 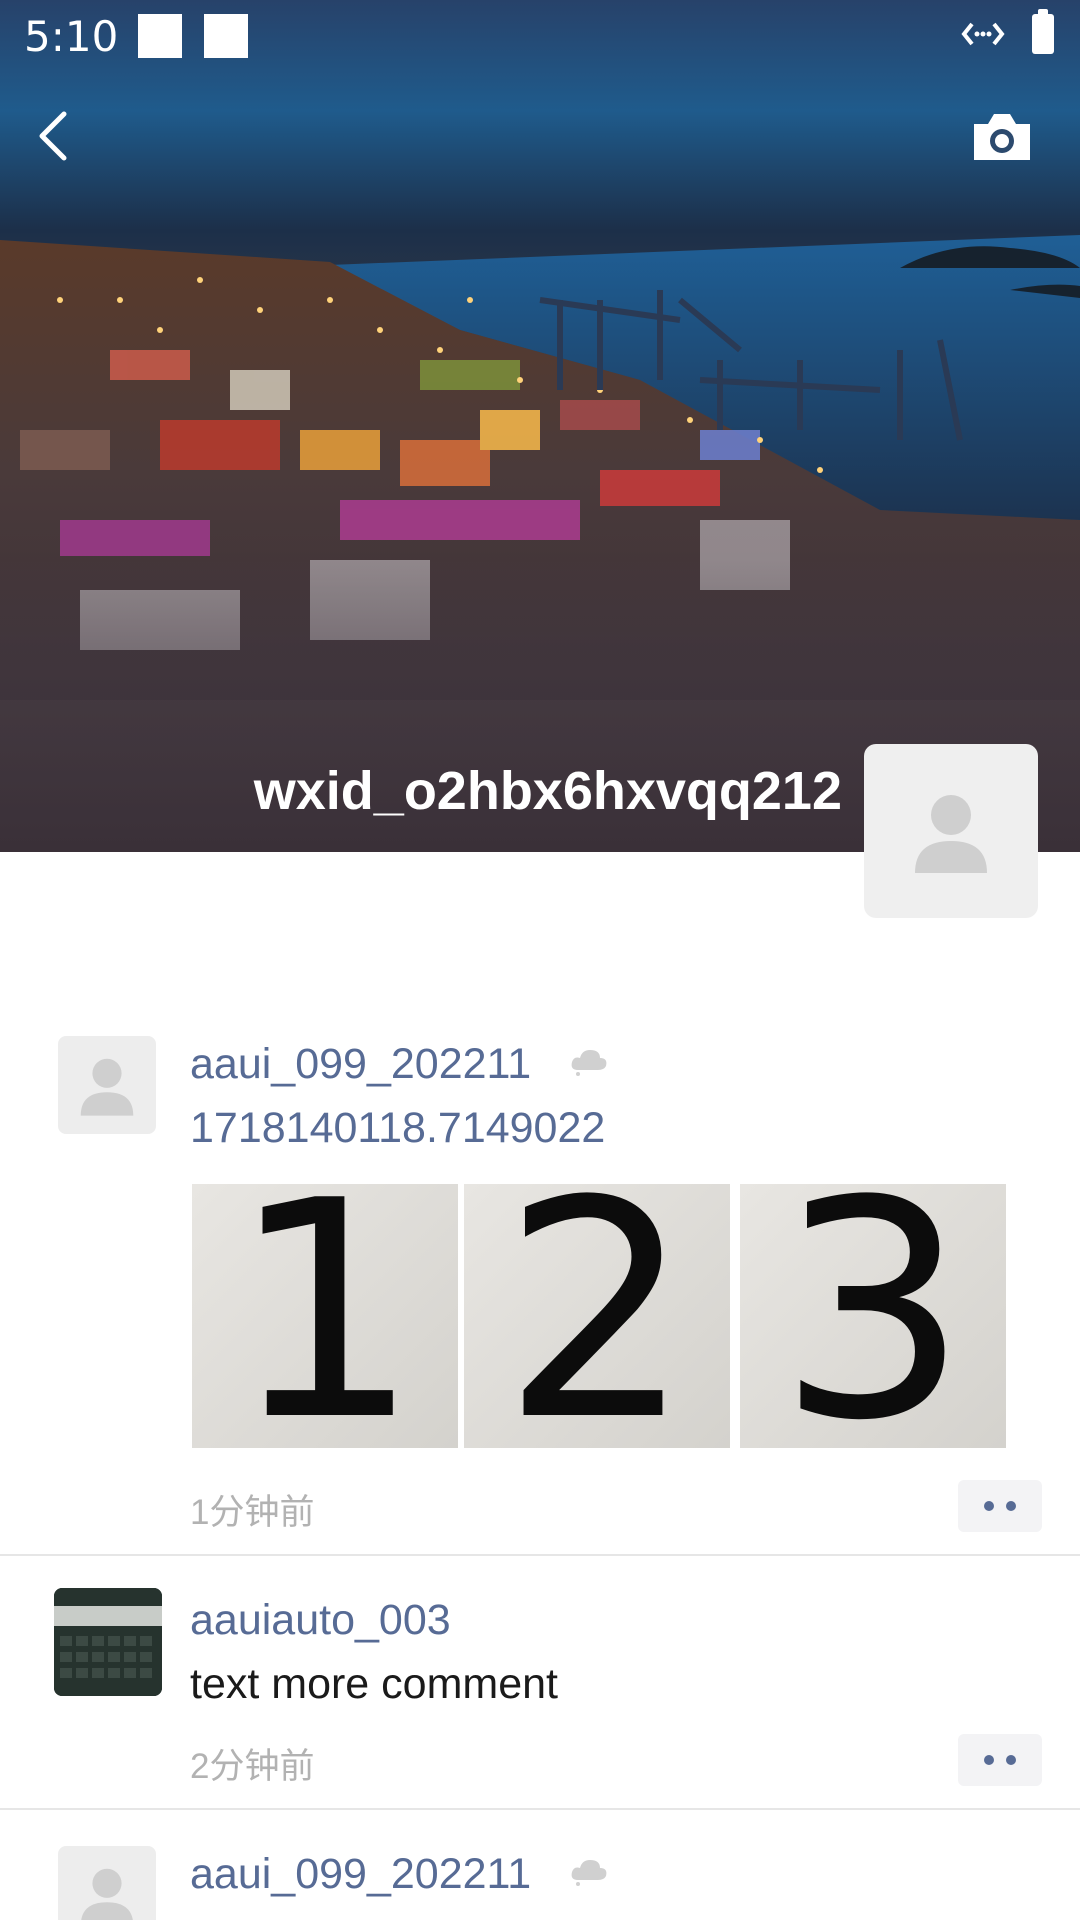 I want to click on battery-icon, so click(x=1043, y=31).